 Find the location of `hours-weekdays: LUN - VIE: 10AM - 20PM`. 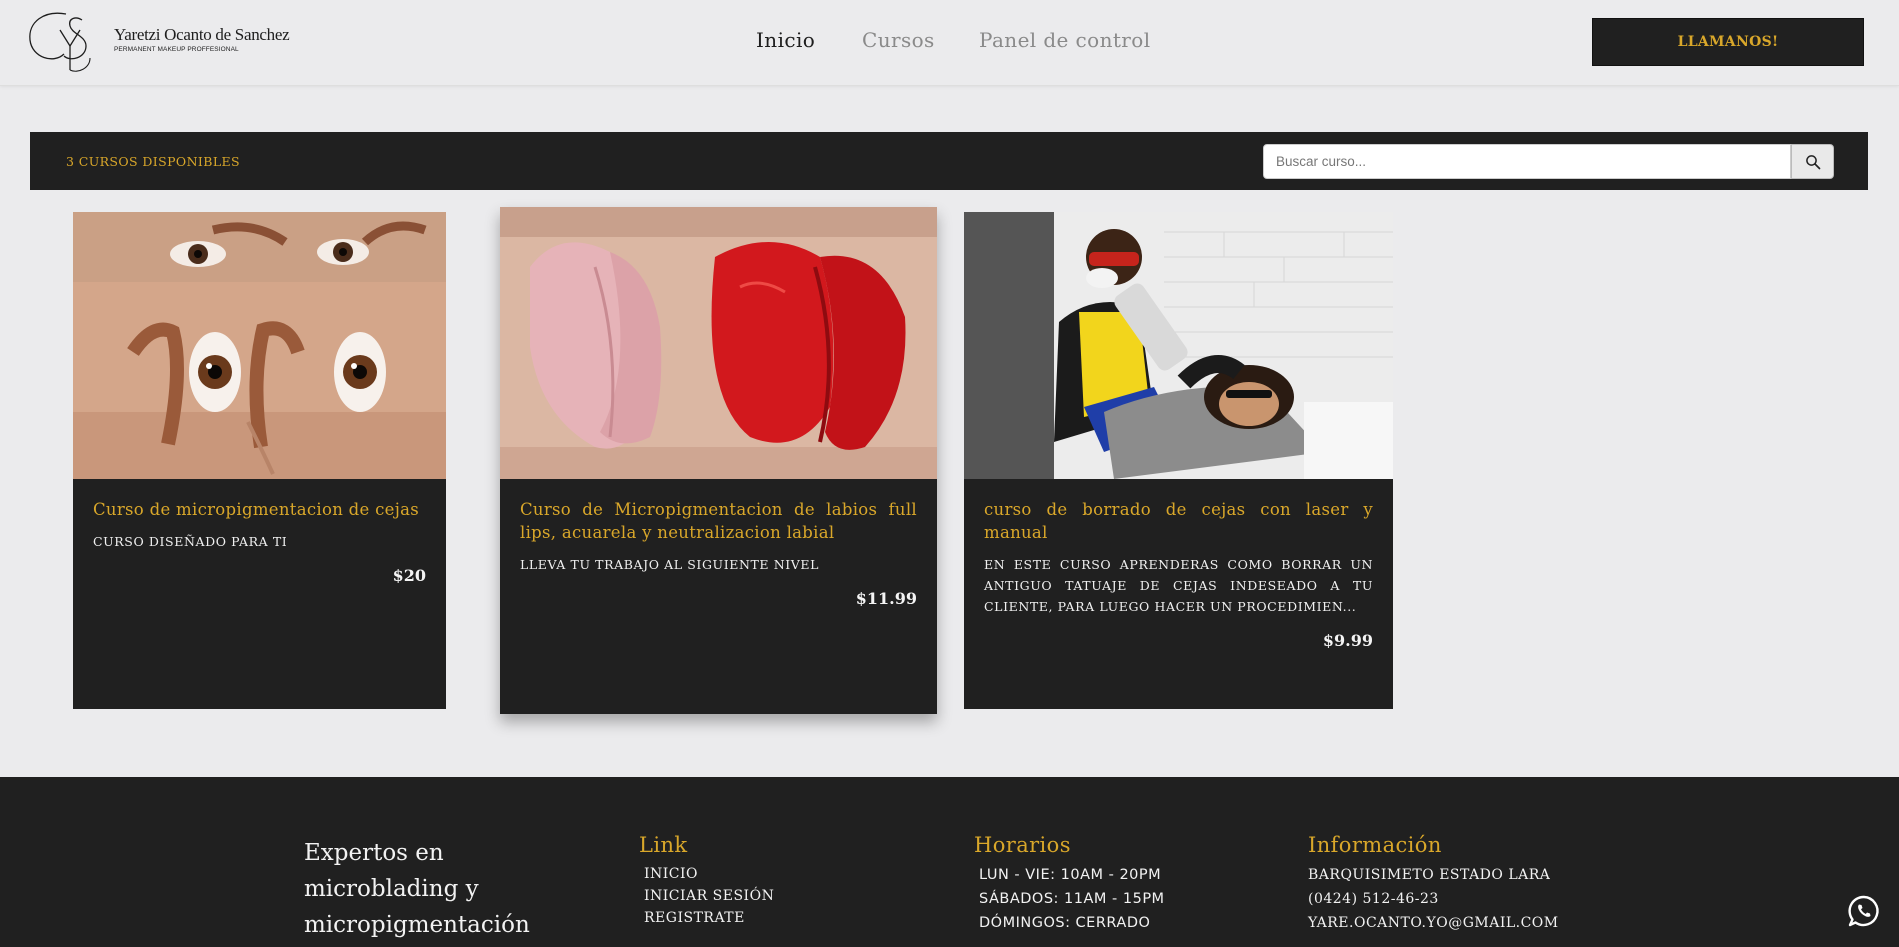

hours-weekdays: LUN - VIE: 10AM - 20PM is located at coordinates (1070, 875).